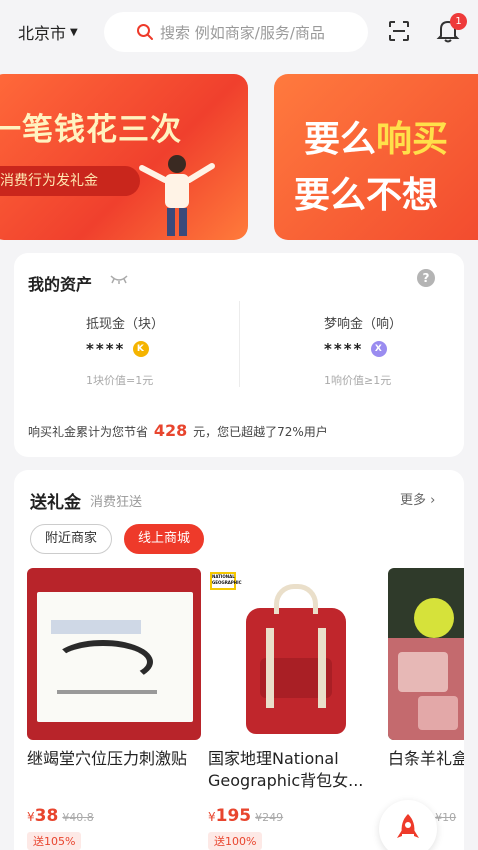 This screenshot has width=478, height=850. Describe the element at coordinates (124, 157) in the screenshot. I see `promo-banner-1: 一笔钱花三次 消费行为发礼金` at that location.